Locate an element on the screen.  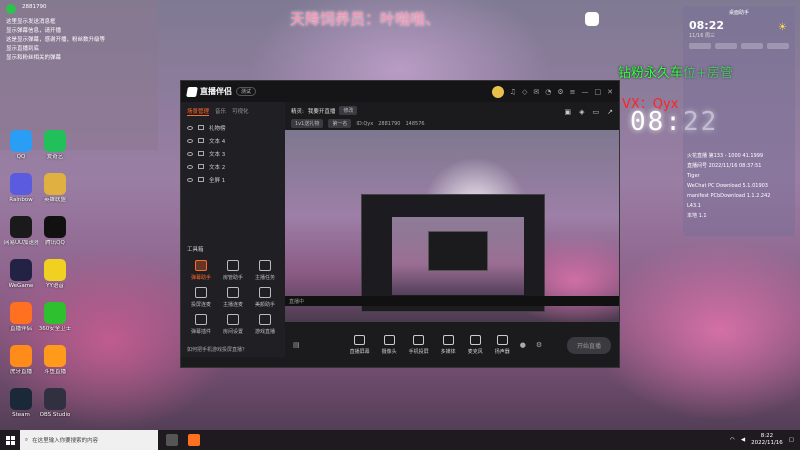
panel-item: 本地 1.1 is located at coordinates (739, 216).